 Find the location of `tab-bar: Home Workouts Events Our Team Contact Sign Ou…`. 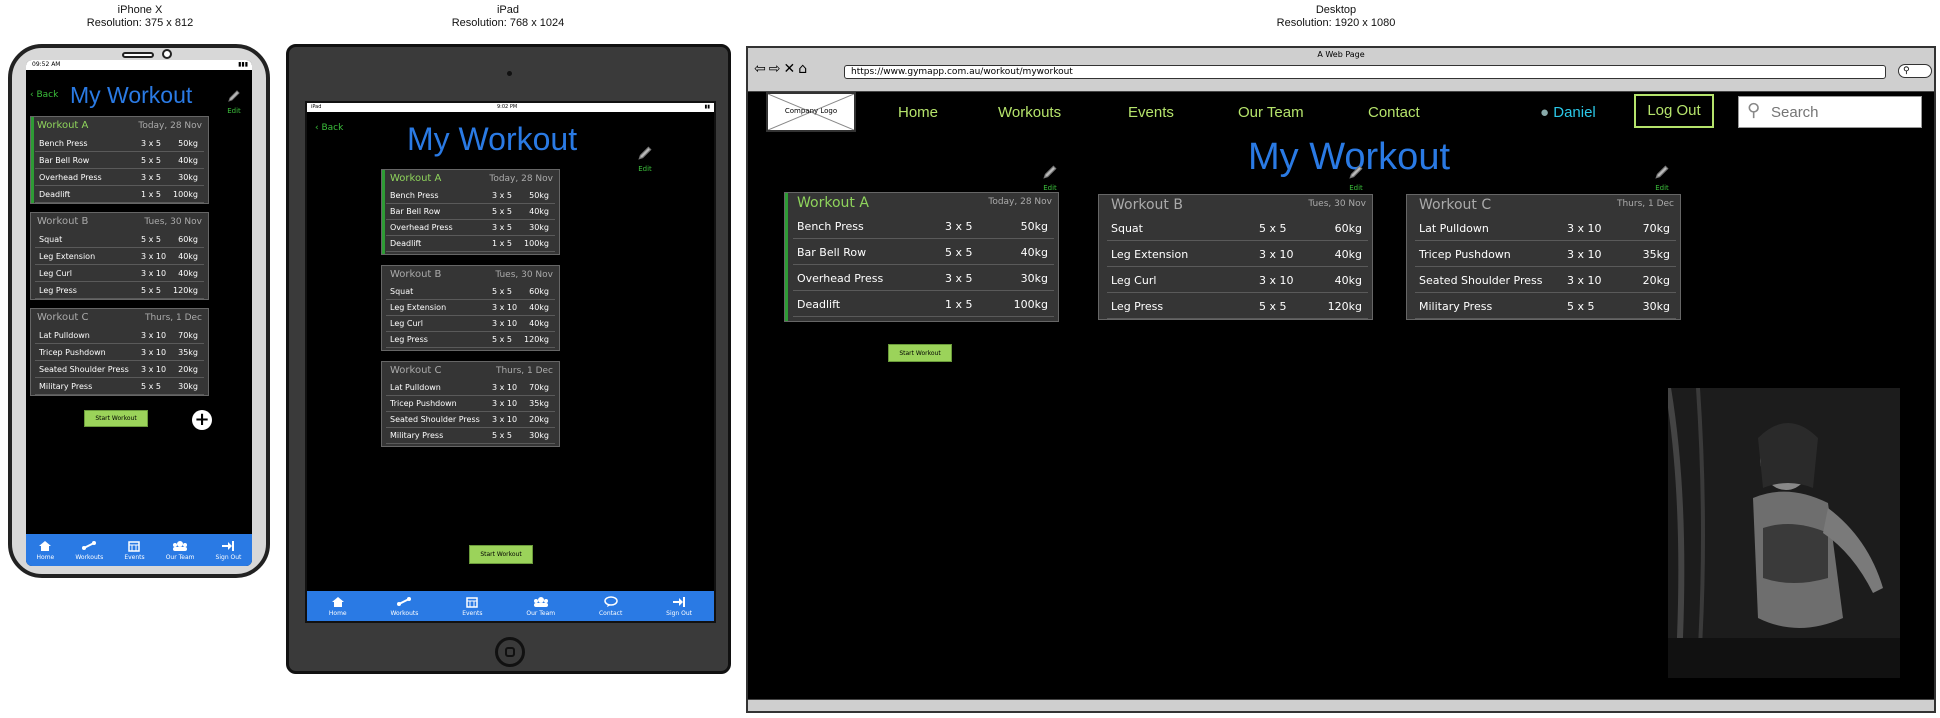

tab-bar: Home Workouts Events Our Team Contact Sign Ou… is located at coordinates (510, 606).